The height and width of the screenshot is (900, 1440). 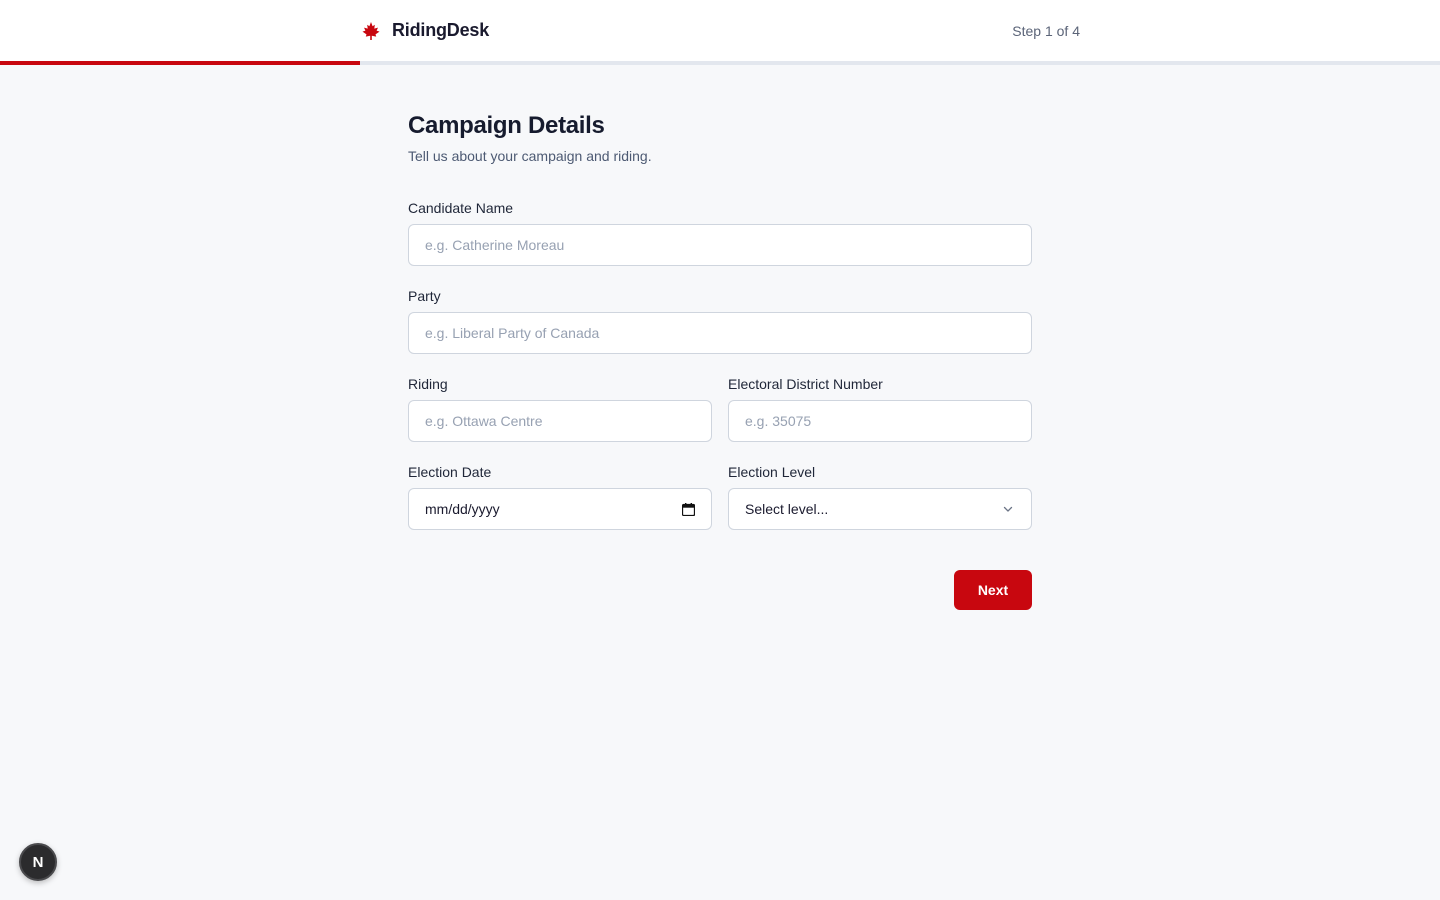 I want to click on form-actions: Next, so click(x=720, y=590).